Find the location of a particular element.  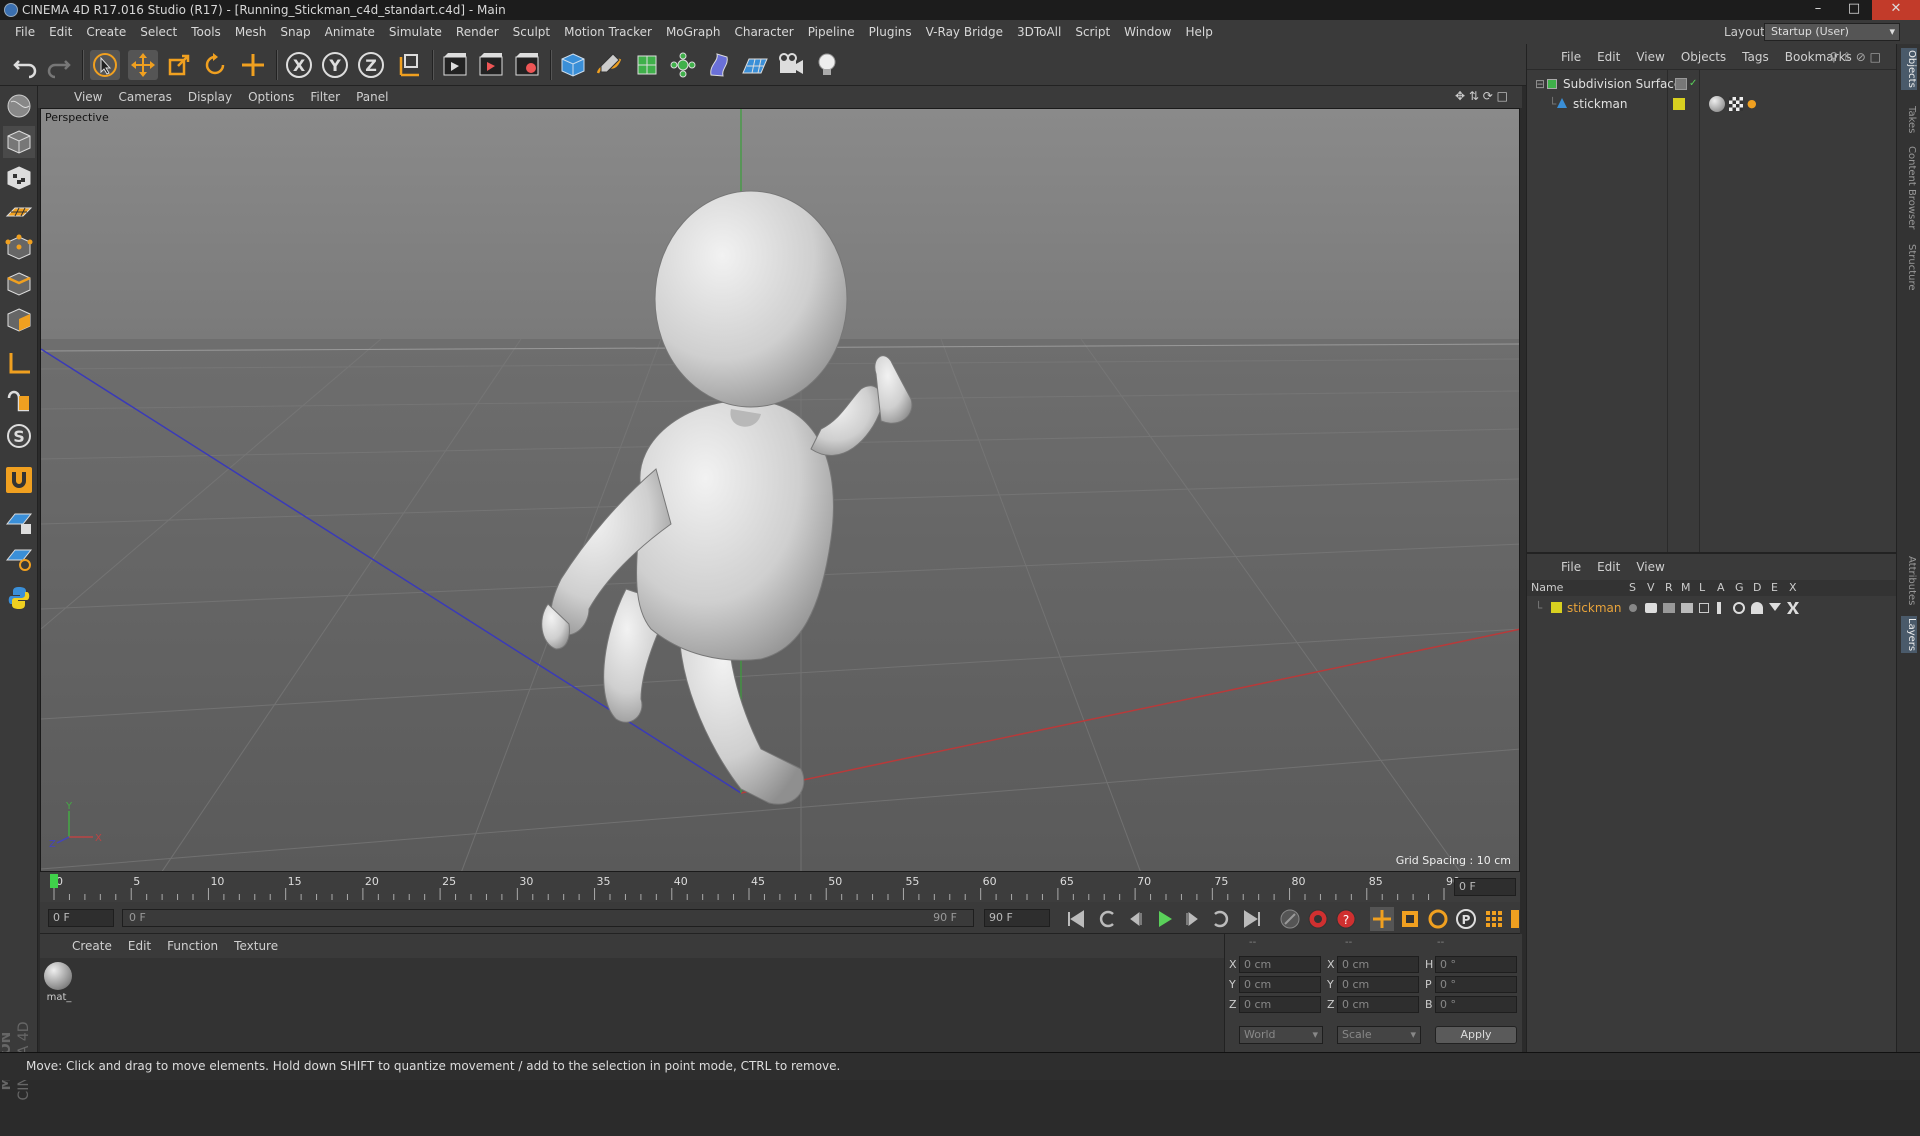

polygons-mode-icon is located at coordinates (19, 320).